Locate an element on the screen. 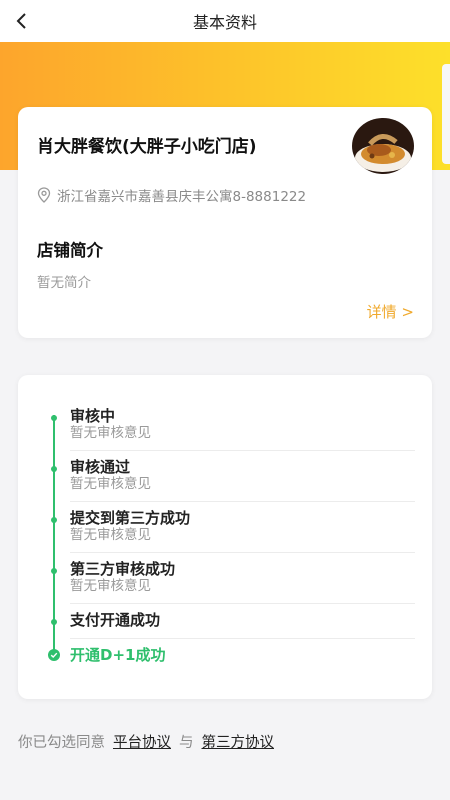  nav-bar: 基本资料 is located at coordinates (225, 21).